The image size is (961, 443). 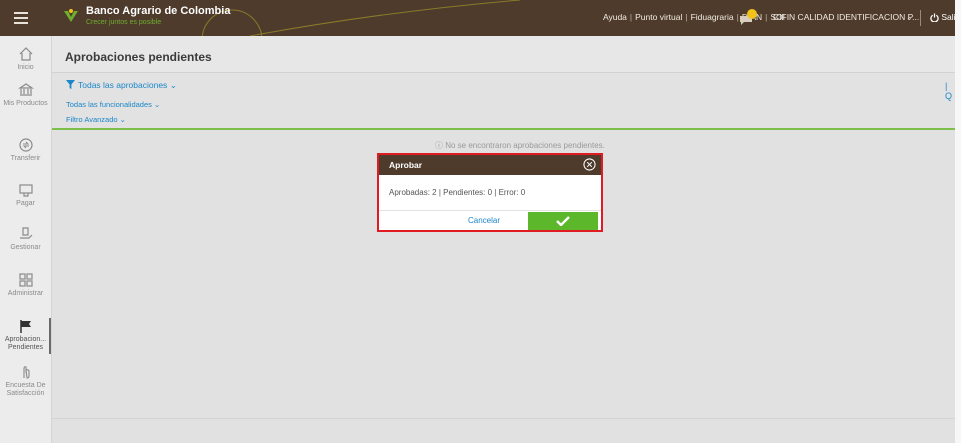 What do you see at coordinates (934, 18) in the screenshot?
I see `power-icon` at bounding box center [934, 18].